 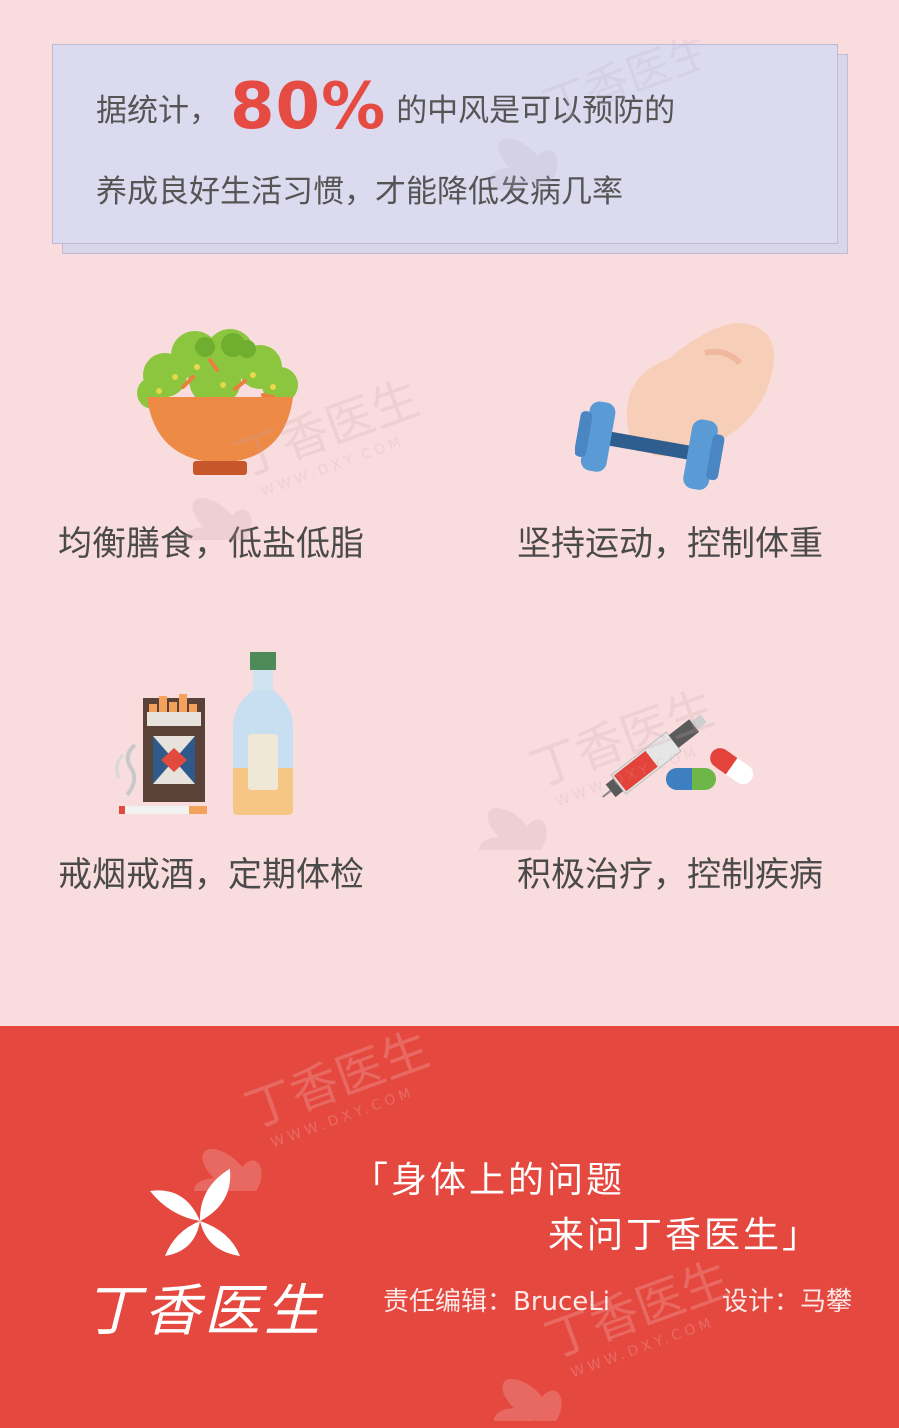 What do you see at coordinates (204, 733) in the screenshot?
I see `cigarette-bottle-icon` at bounding box center [204, 733].